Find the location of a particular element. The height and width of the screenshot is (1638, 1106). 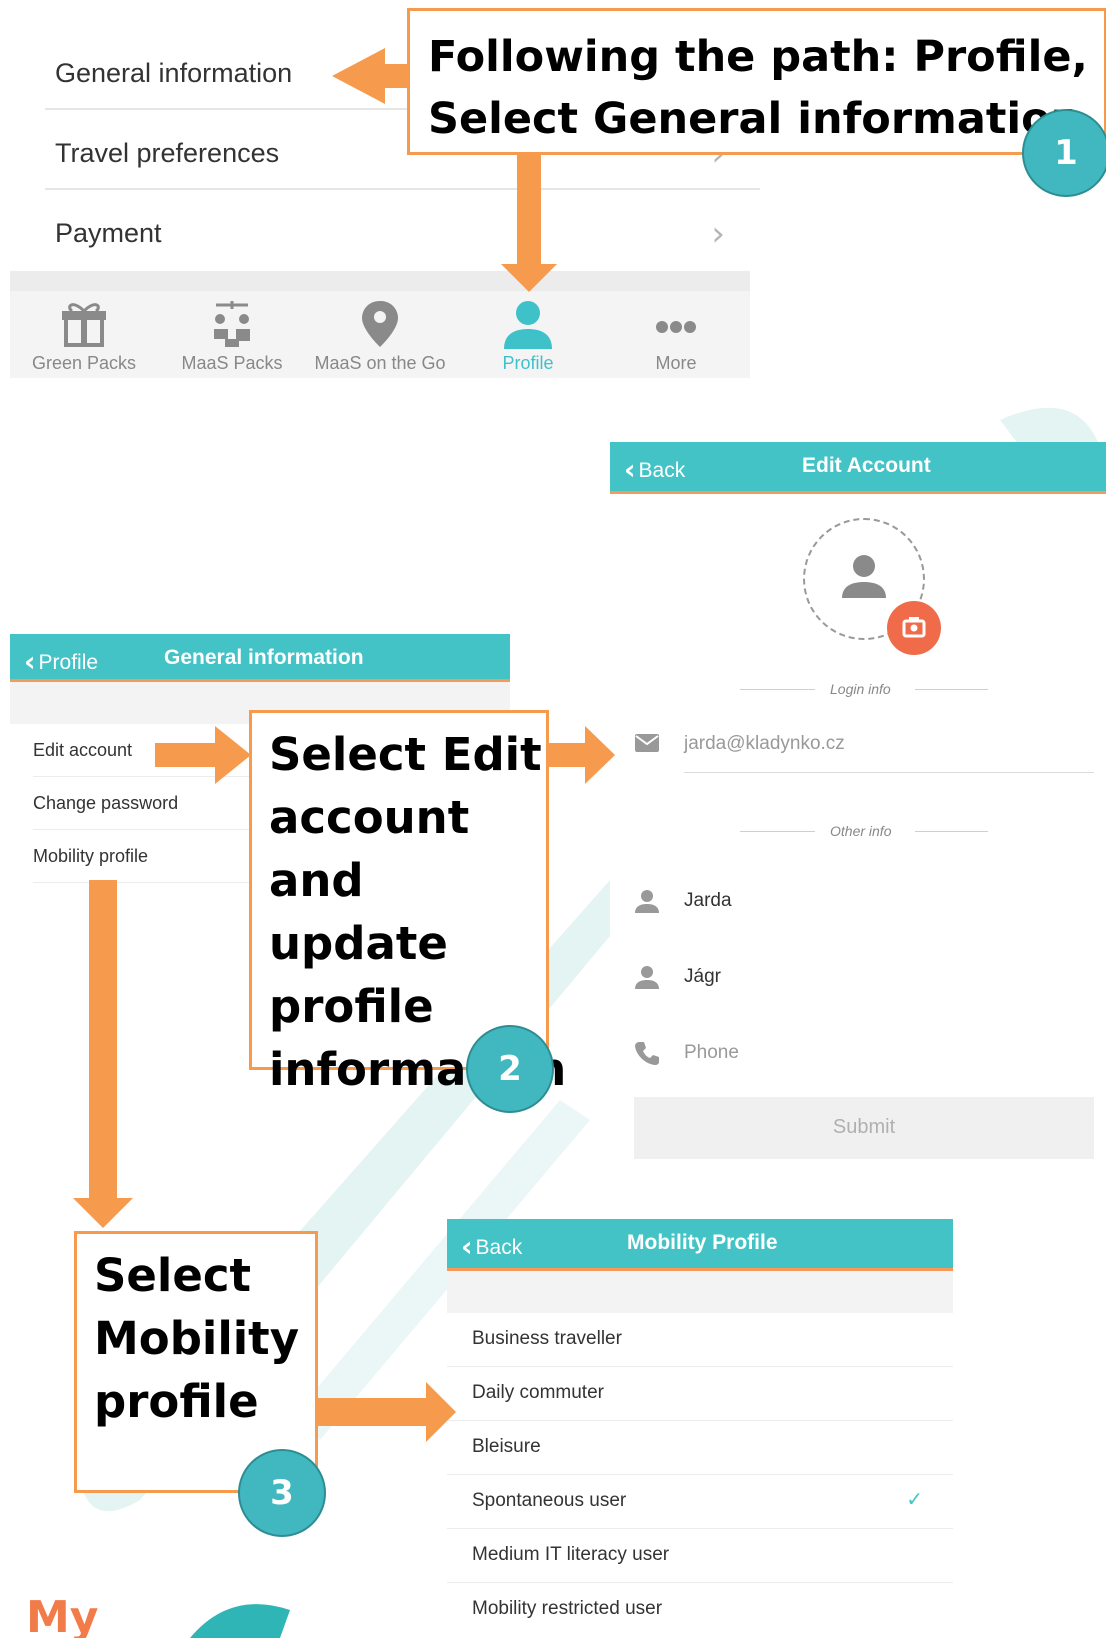

edit-account-header: ‹ Back Edit Account is located at coordinates (858, 468).